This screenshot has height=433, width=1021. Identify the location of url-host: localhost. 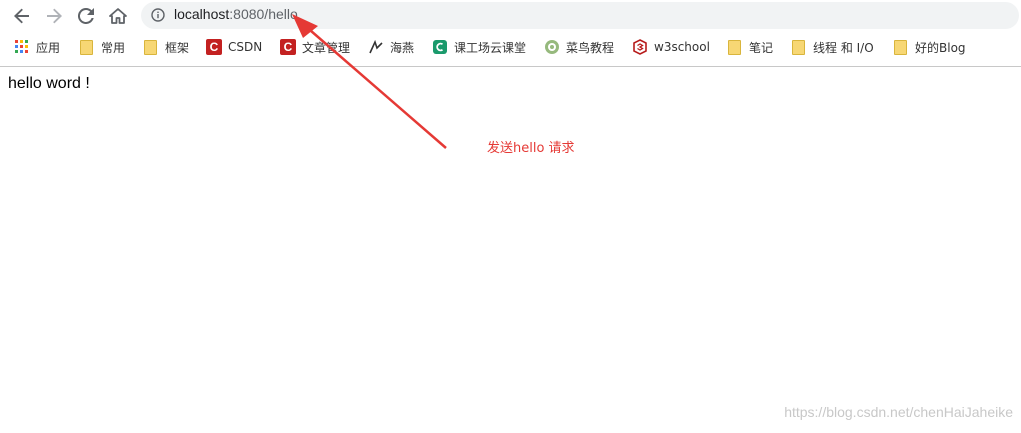
(202, 14).